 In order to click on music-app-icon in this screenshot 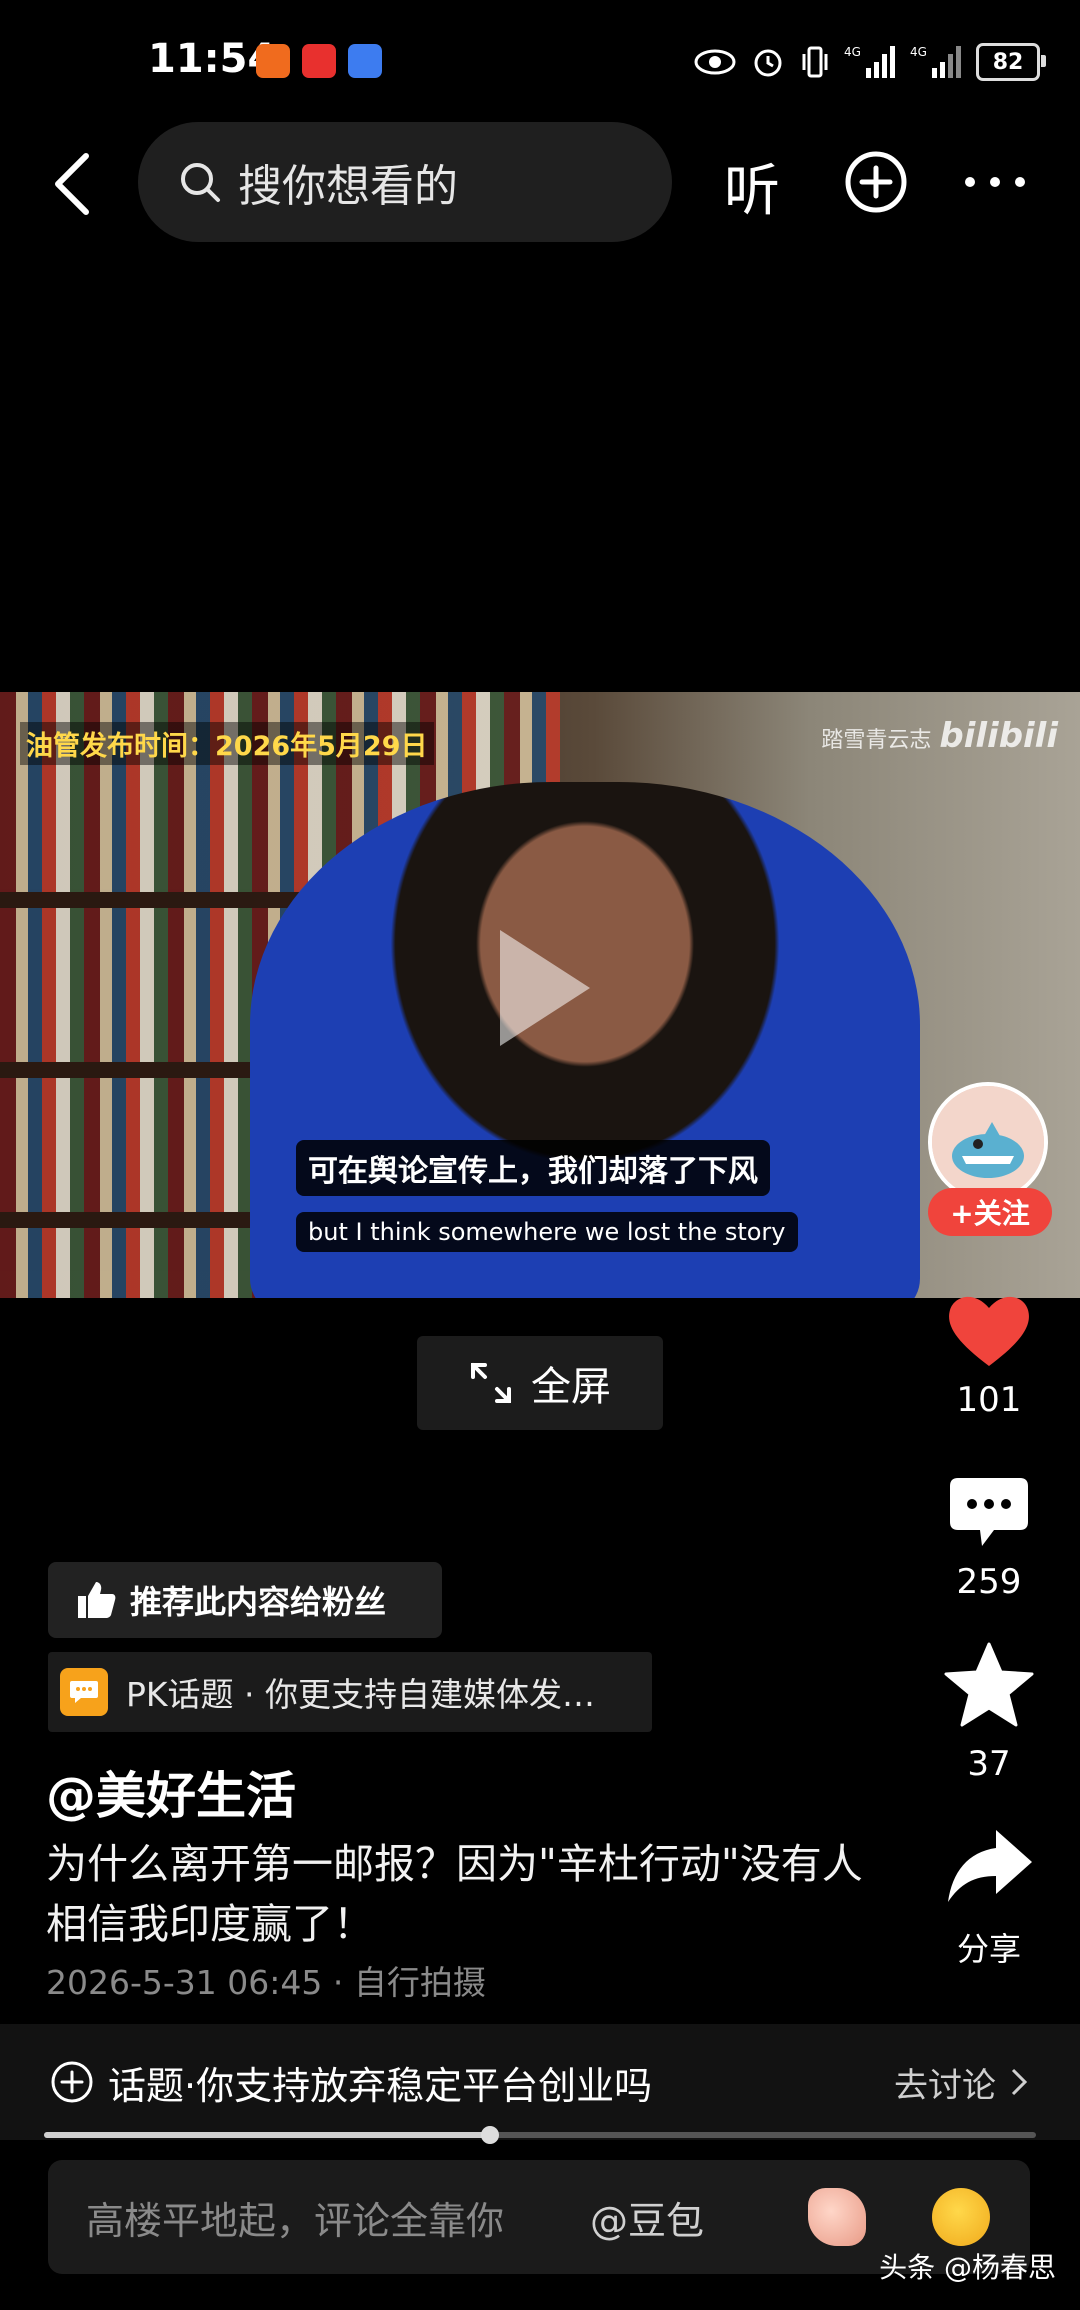, I will do `click(365, 61)`.